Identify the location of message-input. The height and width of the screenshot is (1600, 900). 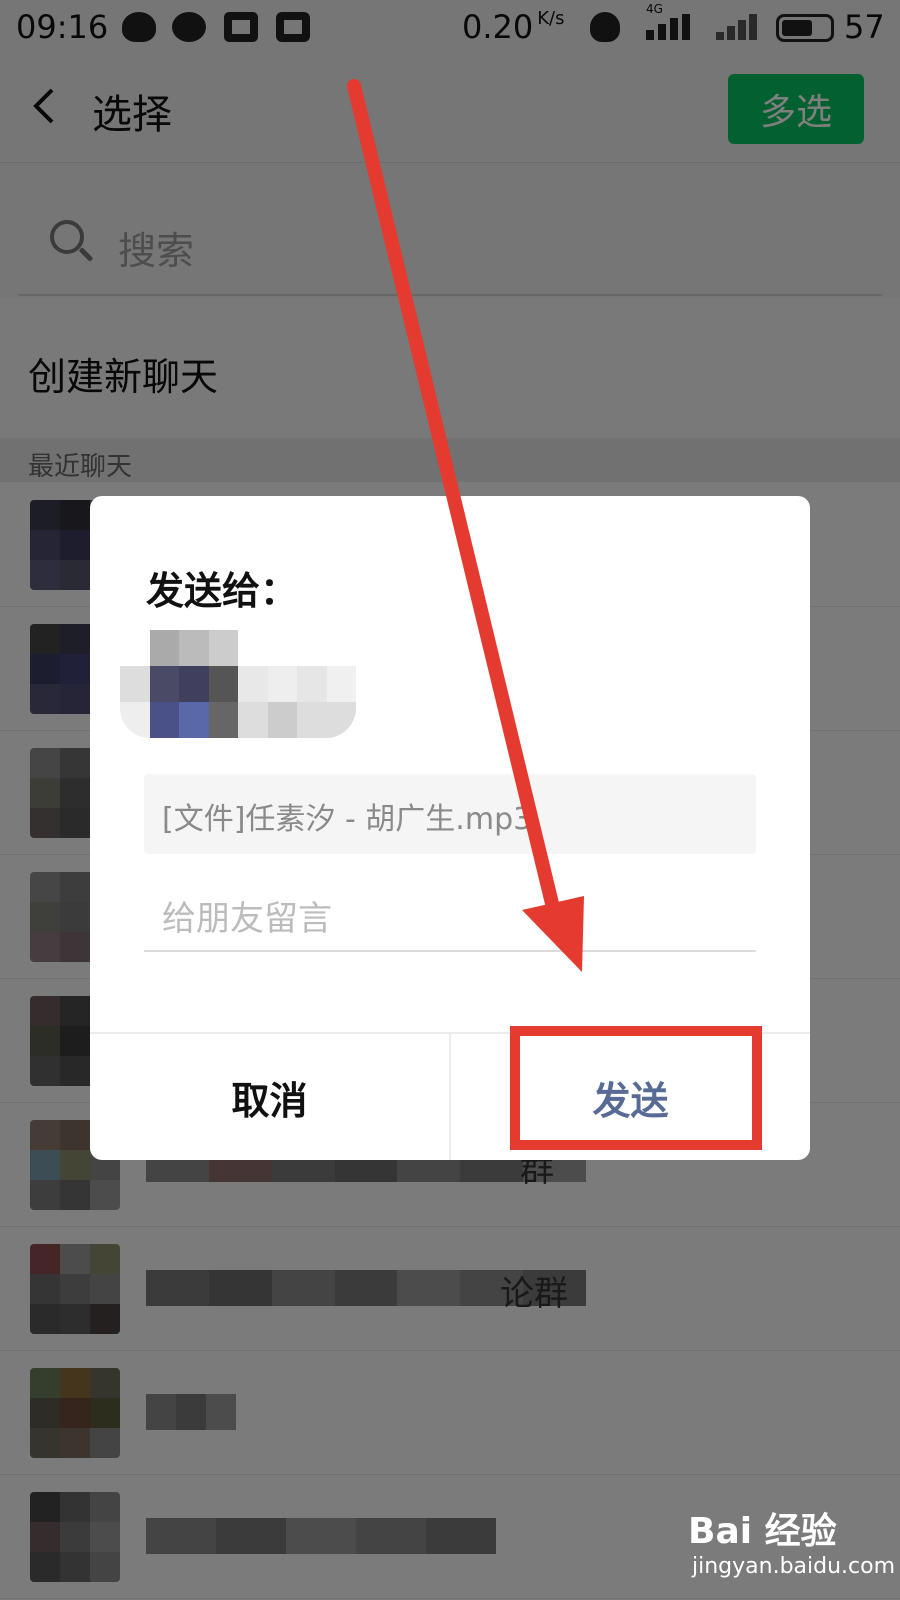
(450, 920).